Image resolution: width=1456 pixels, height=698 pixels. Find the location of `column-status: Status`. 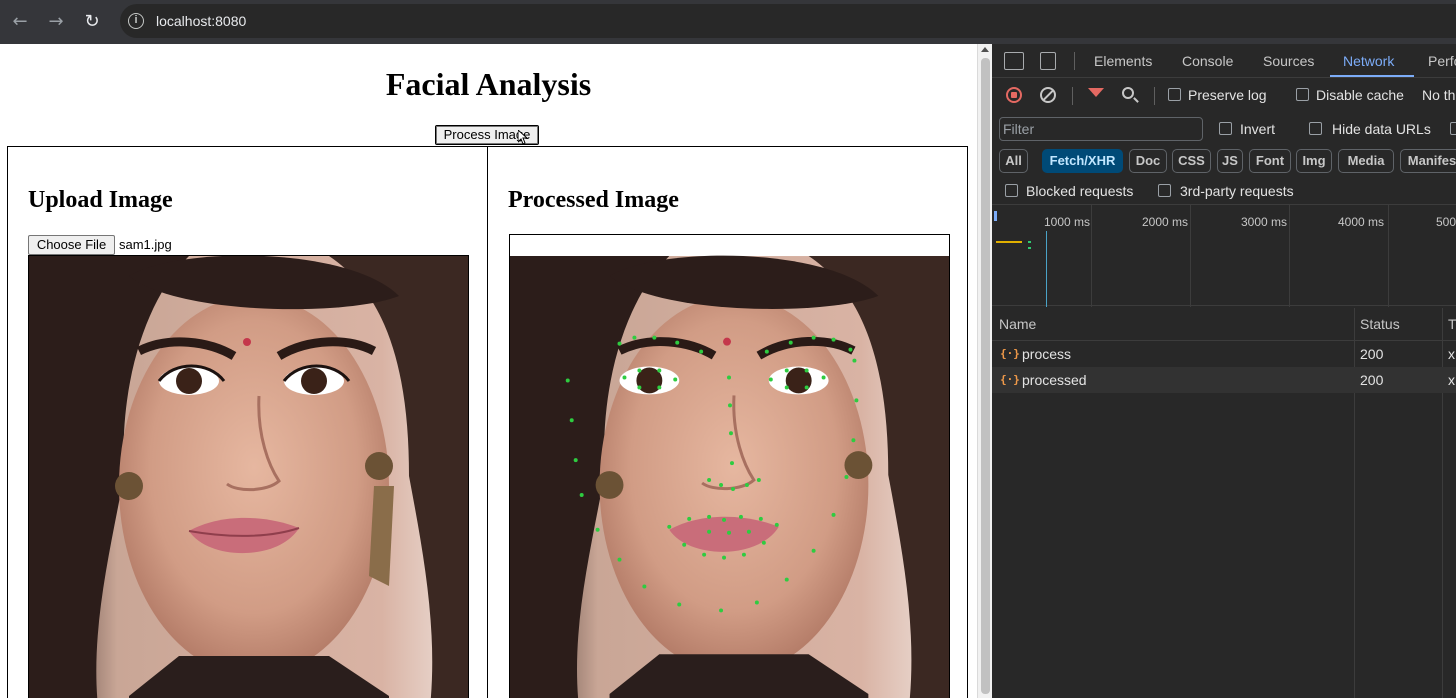

column-status: Status is located at coordinates (1380, 324).